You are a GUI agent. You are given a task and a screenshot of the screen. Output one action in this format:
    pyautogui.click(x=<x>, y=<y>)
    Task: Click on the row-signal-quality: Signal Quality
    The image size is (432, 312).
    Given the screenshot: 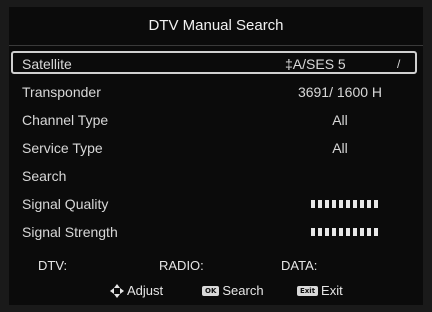 What is the action you would take?
    pyautogui.click(x=216, y=204)
    